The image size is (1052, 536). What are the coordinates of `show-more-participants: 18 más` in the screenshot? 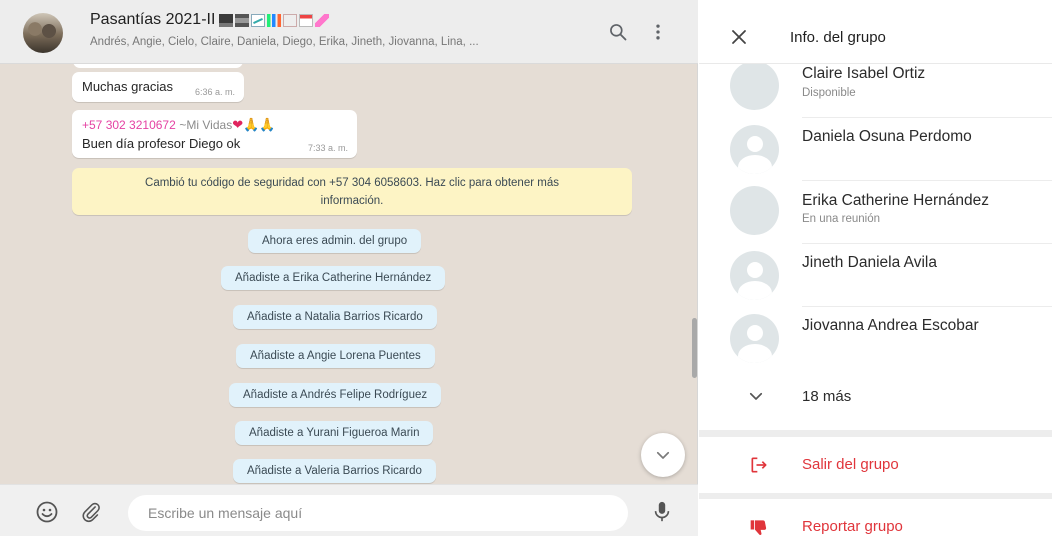 It's located at (875, 396).